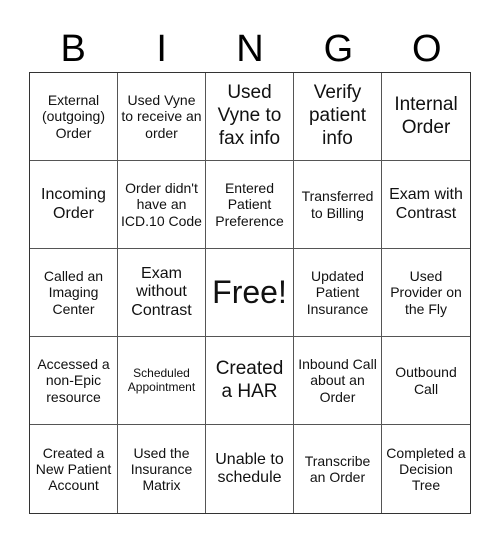  Describe the element at coordinates (73, 49) in the screenshot. I see `header-letter-b: B` at that location.